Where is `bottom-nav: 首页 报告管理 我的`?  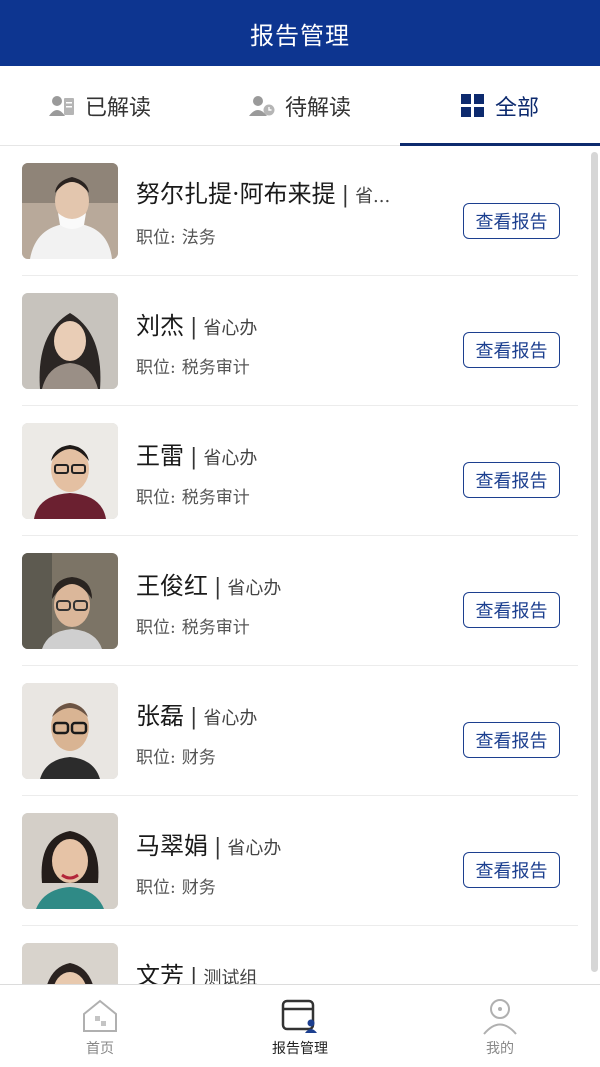
bottom-nav: 首页 报告管理 我的 is located at coordinates (300, 1025).